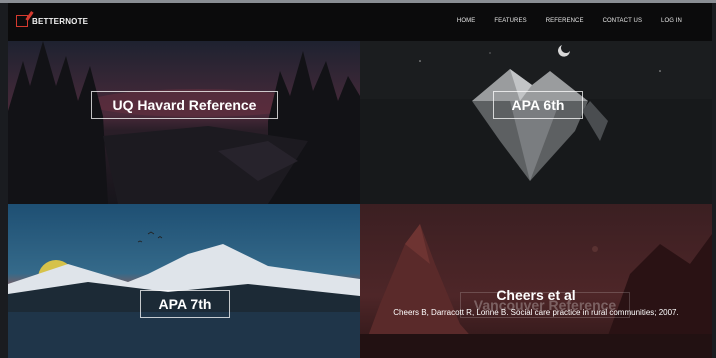  What do you see at coordinates (536, 295) in the screenshot?
I see `citation-title: Cheers et al` at bounding box center [536, 295].